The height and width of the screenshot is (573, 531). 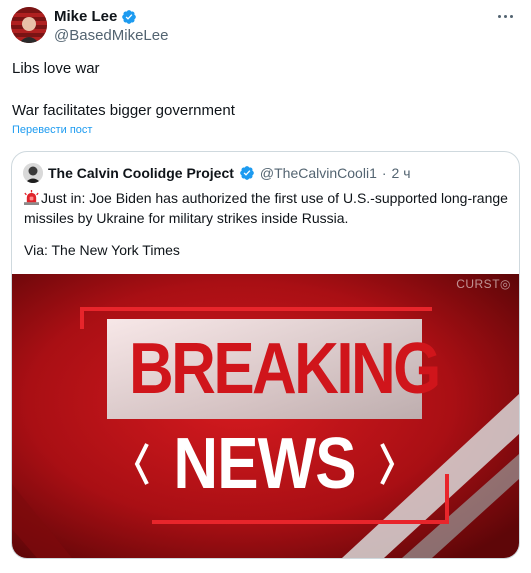 What do you see at coordinates (401, 173) in the screenshot?
I see `quote-timestamp: 2 ч` at bounding box center [401, 173].